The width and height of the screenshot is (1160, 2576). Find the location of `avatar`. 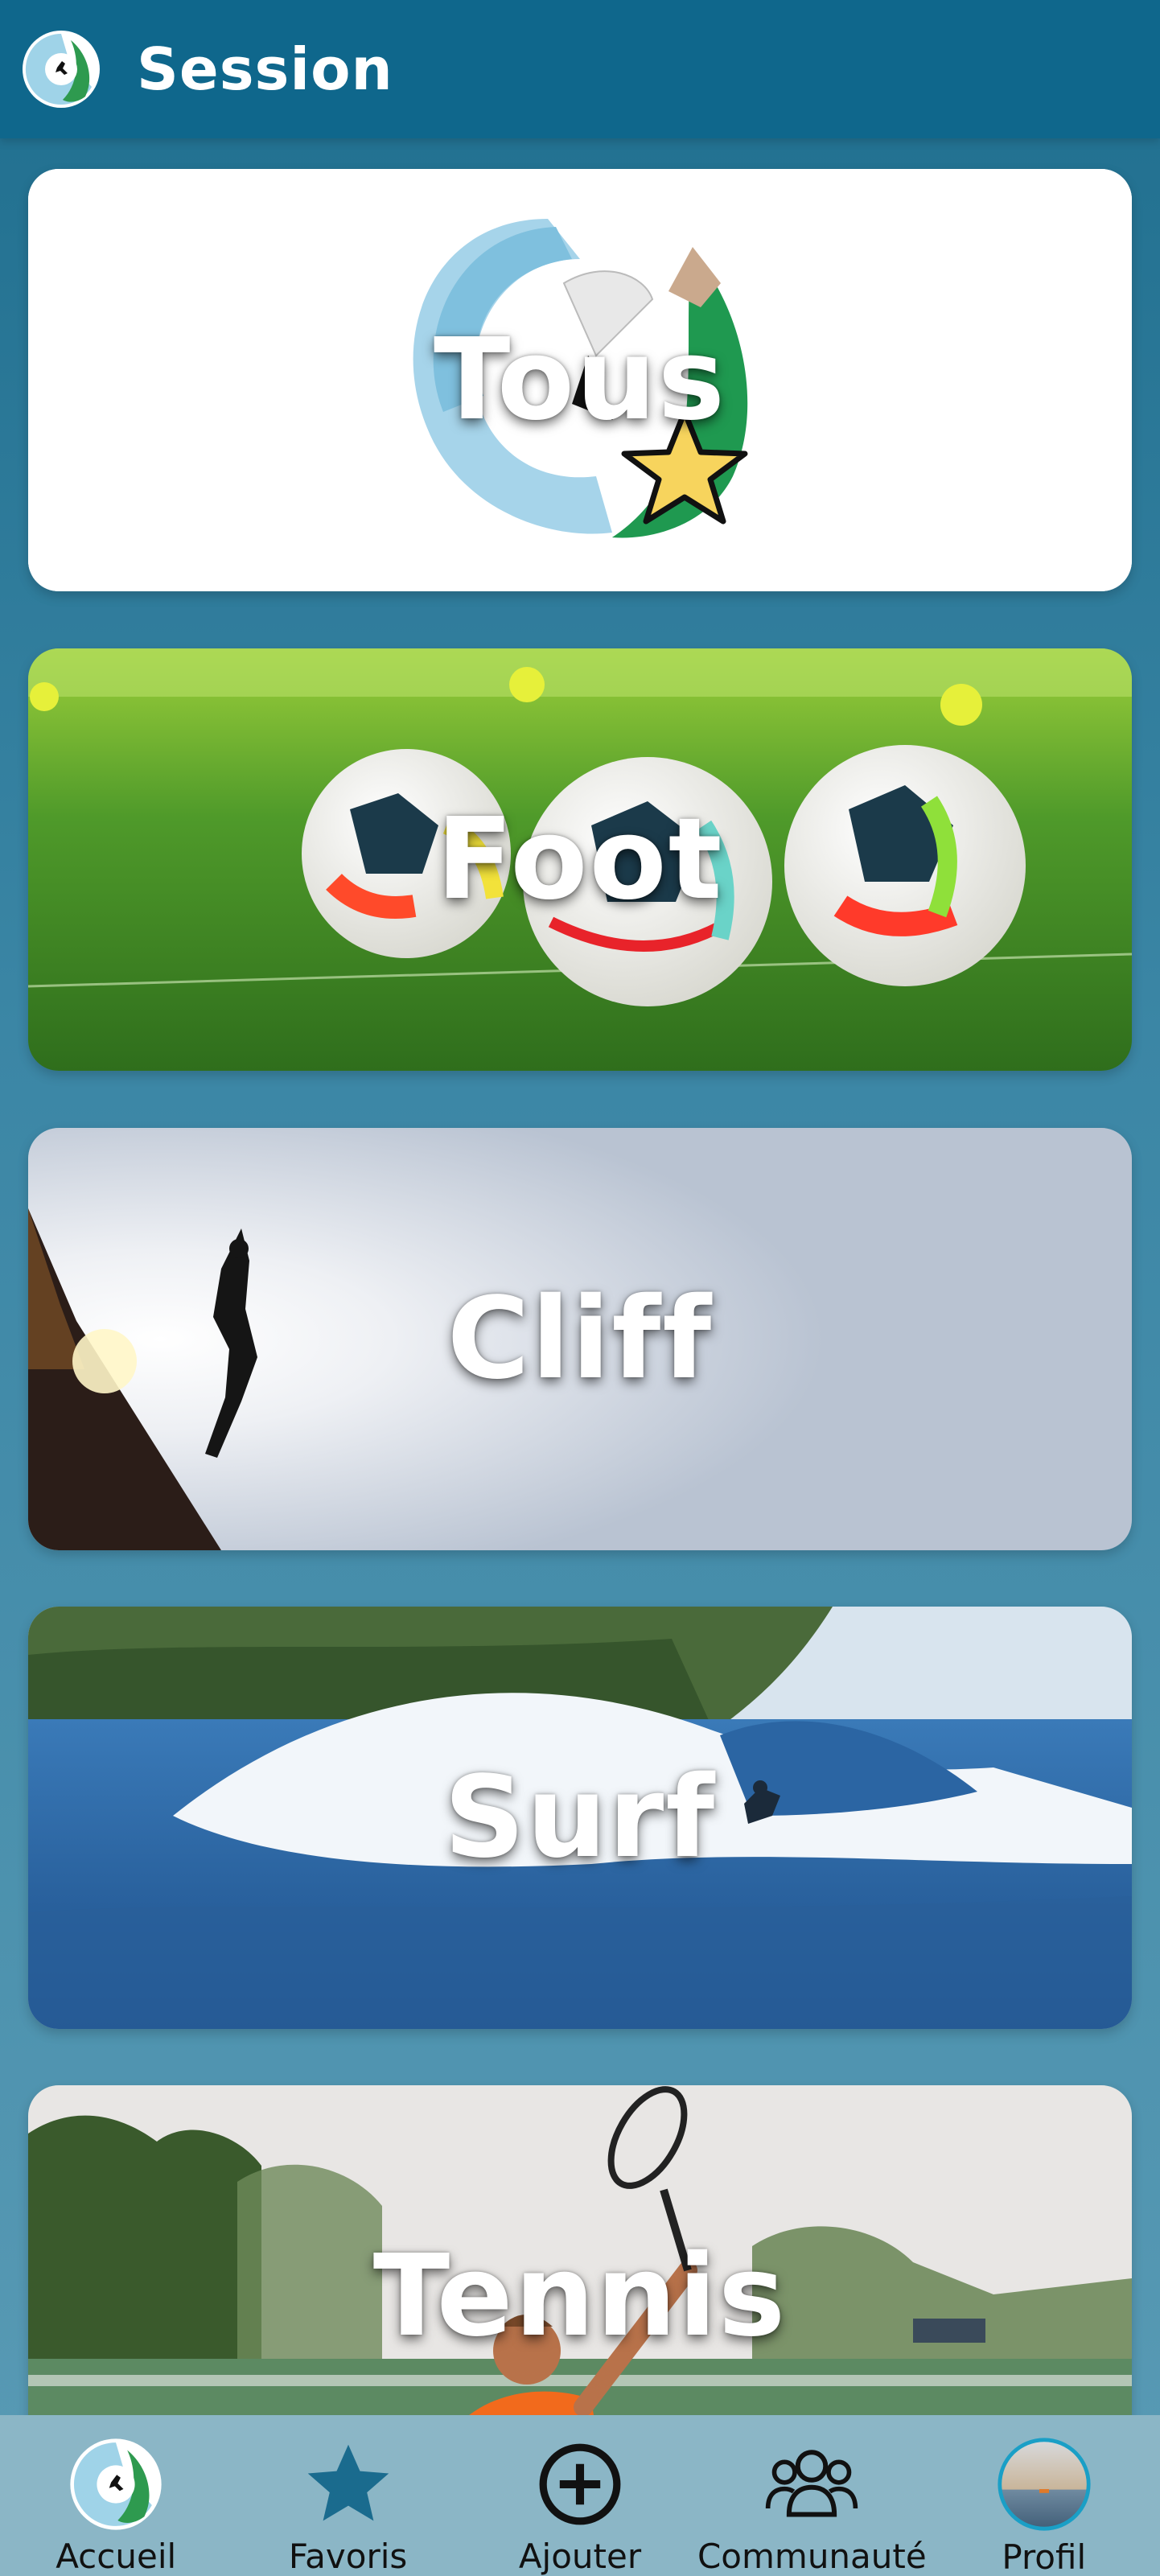

avatar is located at coordinates (1044, 2484).